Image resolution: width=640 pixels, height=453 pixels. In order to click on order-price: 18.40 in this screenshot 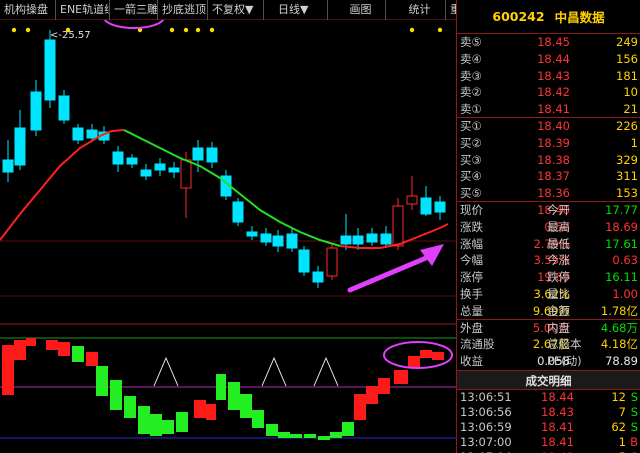, I will do `click(553, 125)`.